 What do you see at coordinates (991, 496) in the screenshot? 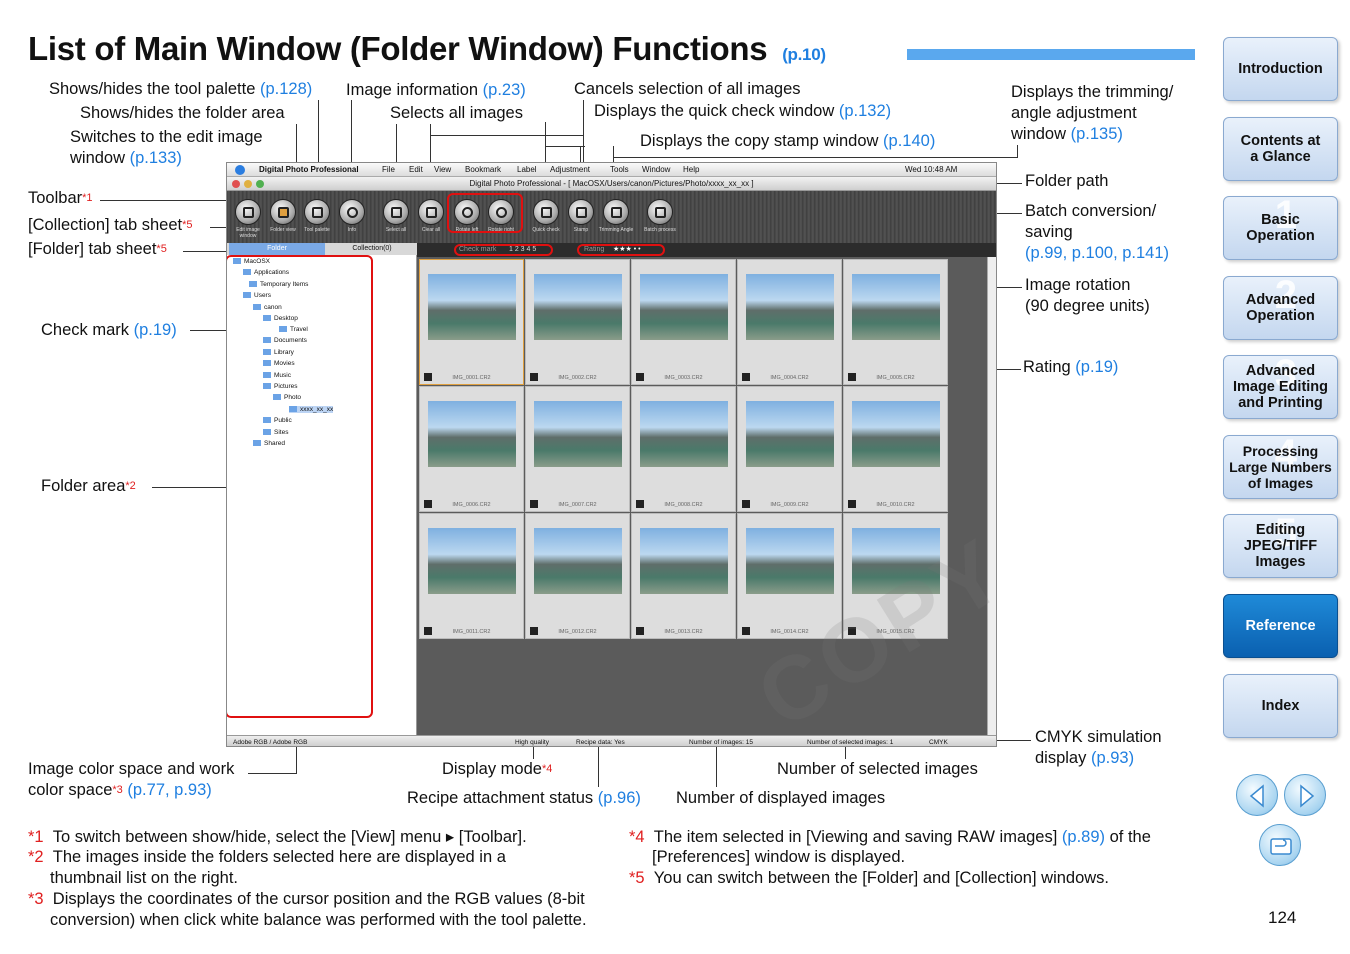
I see `vertical-scrollbar` at bounding box center [991, 496].